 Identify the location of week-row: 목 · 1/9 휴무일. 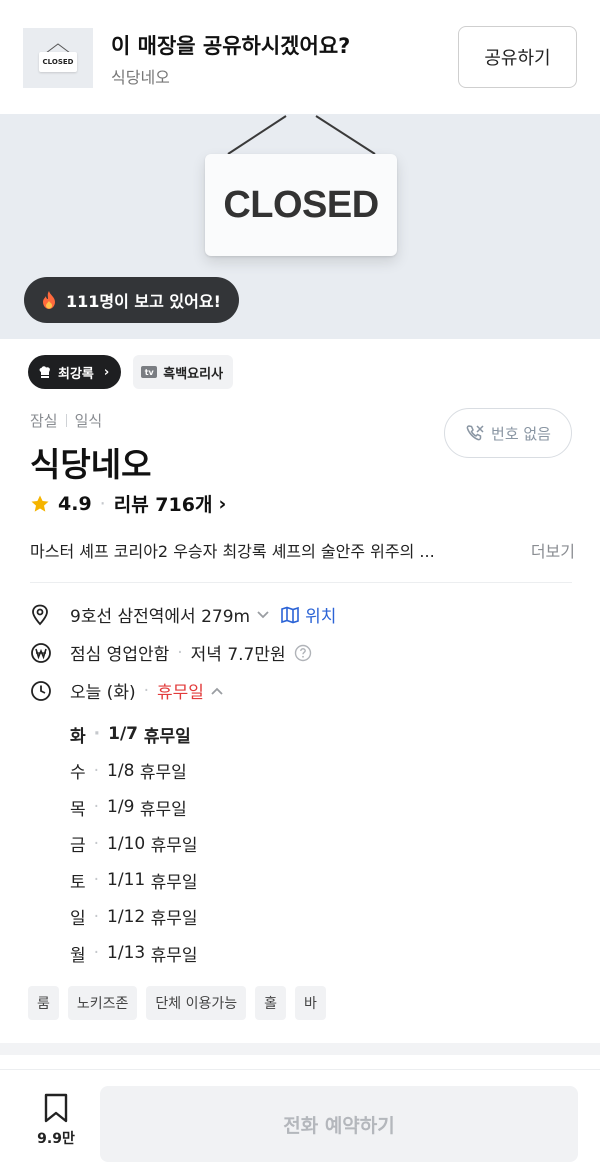
(134, 807).